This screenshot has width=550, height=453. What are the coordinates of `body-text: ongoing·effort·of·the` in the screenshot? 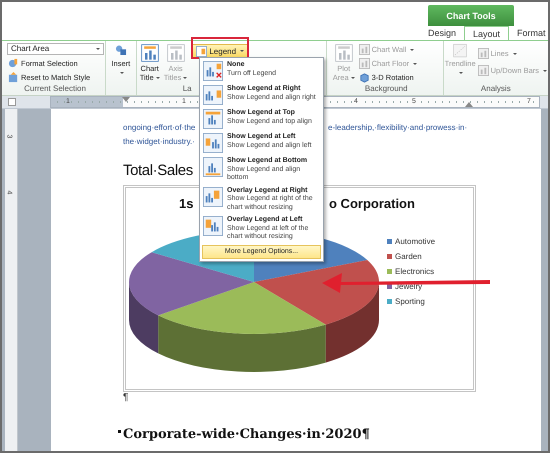 It's located at (159, 128).